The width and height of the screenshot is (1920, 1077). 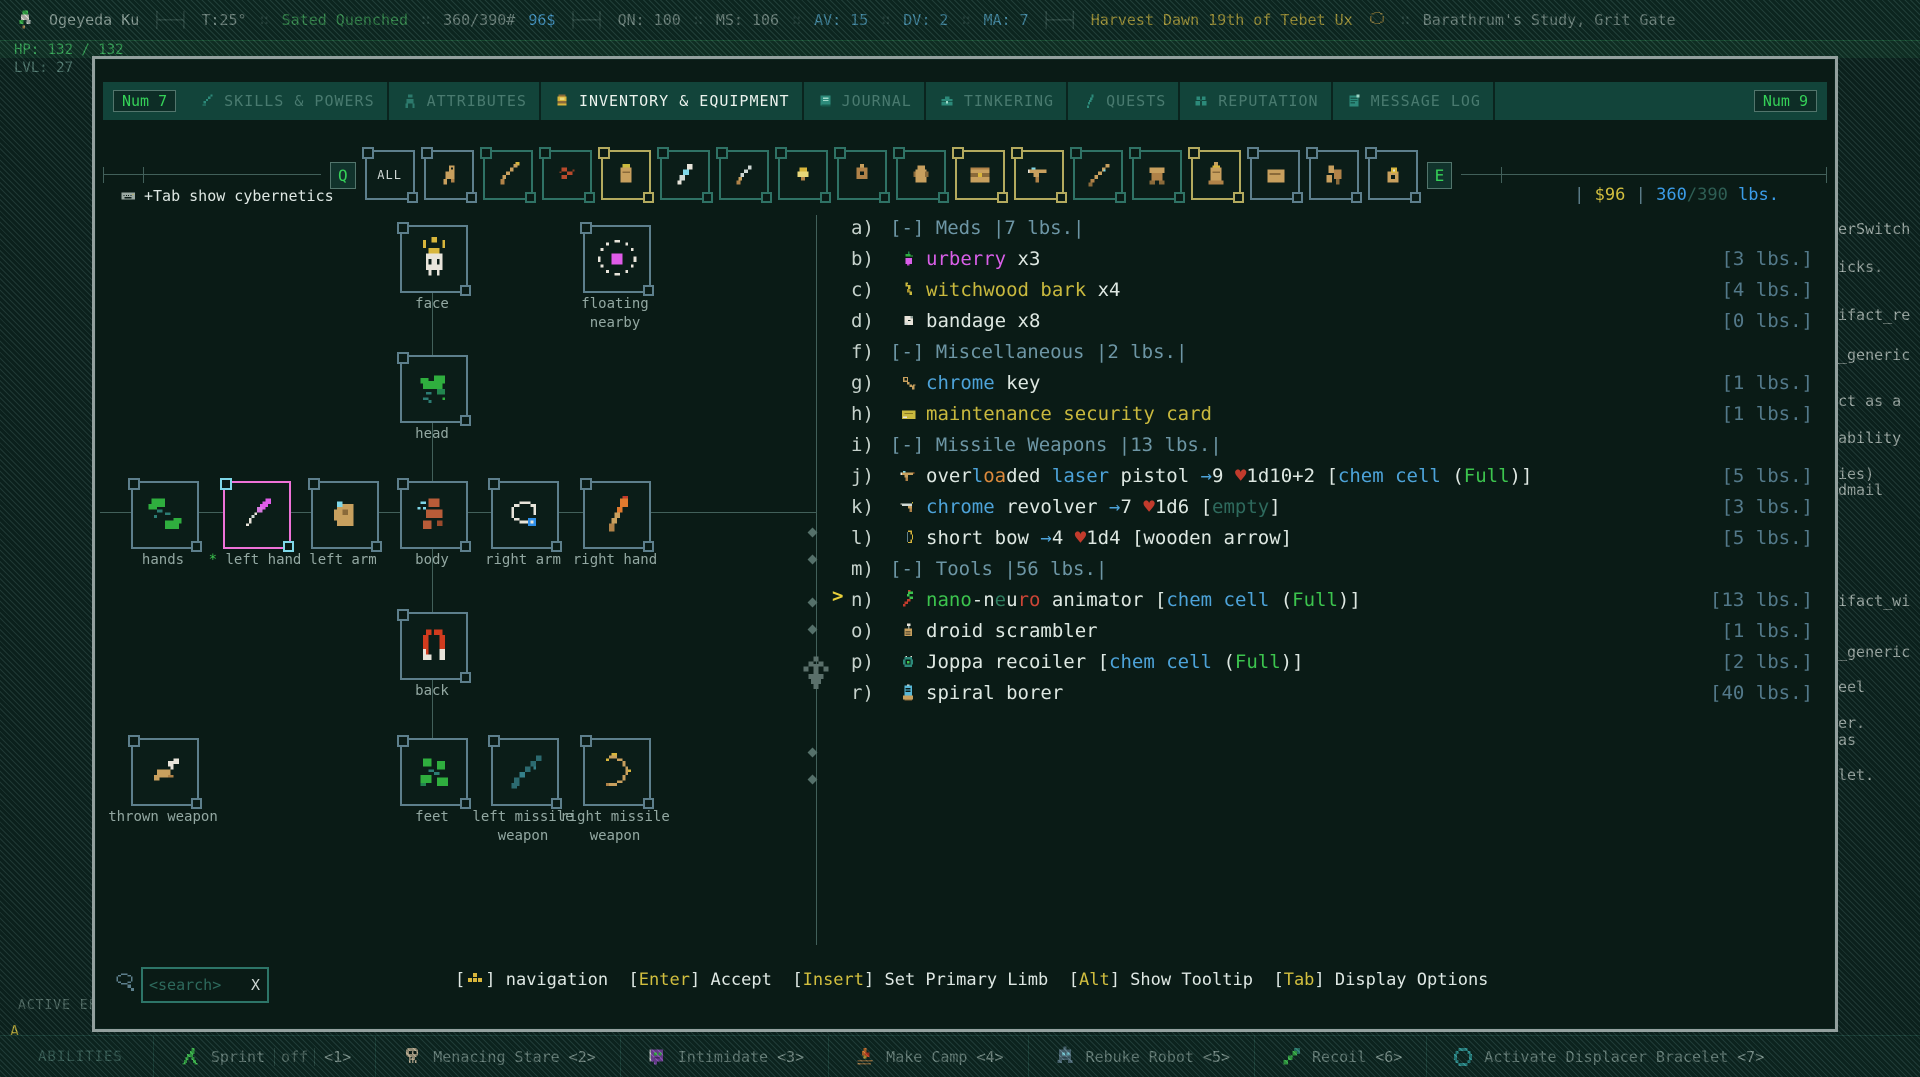 I want to click on filter-category-jar-icon, so click(x=625, y=175).